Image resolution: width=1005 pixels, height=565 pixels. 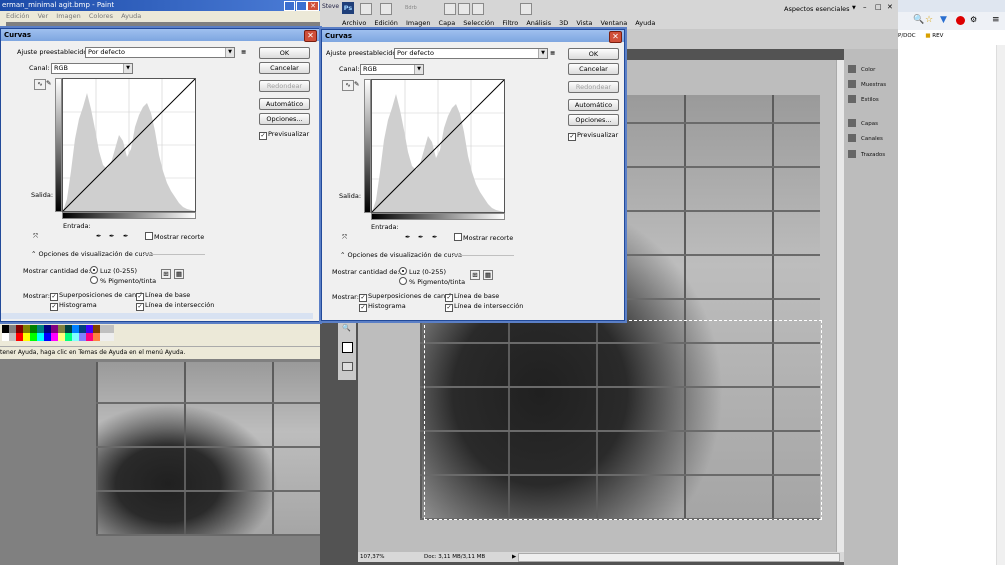 I want to click on paint-menu-image: Imagen, so click(x=68, y=16).